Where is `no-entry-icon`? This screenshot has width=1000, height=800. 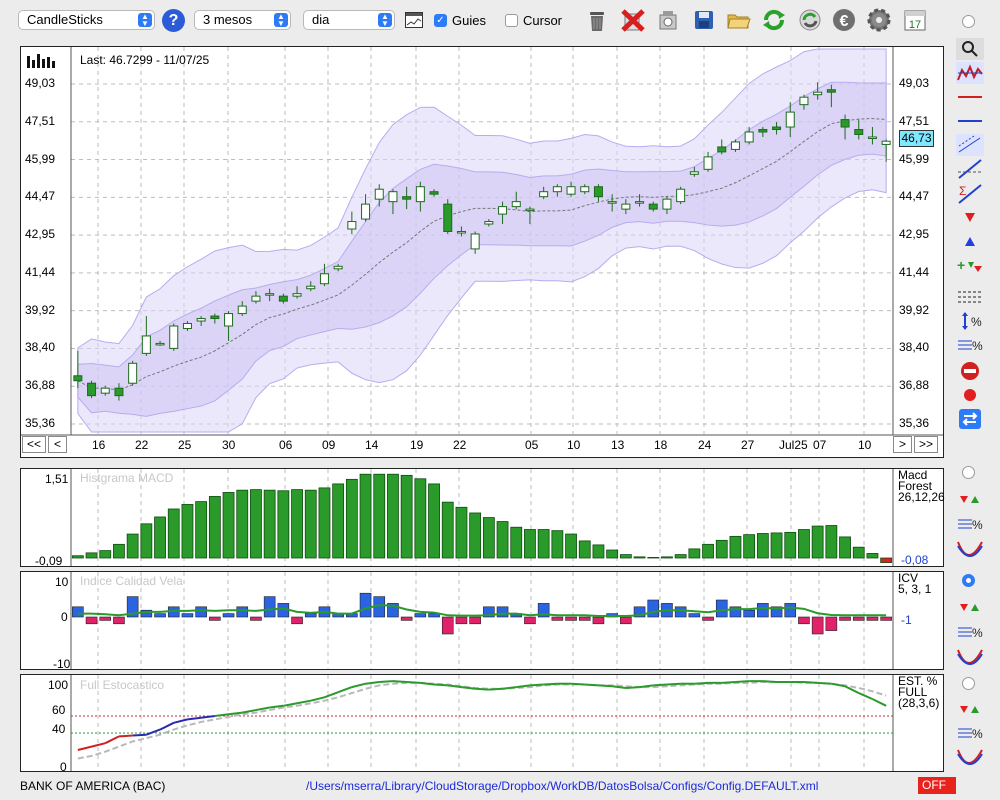
no-entry-icon is located at coordinates (970, 371).